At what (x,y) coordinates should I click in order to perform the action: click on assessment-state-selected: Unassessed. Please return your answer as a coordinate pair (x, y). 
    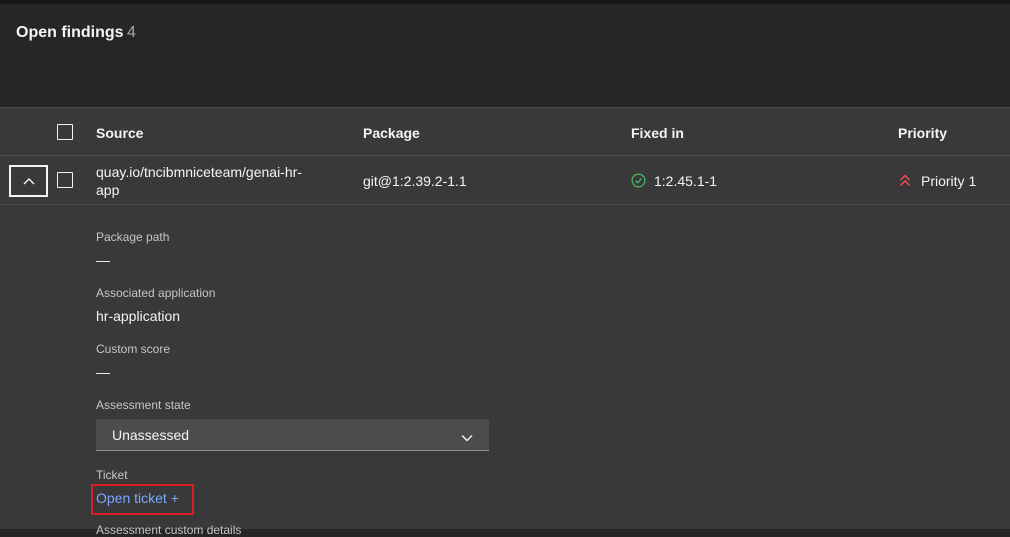
    Looking at the image, I should click on (151, 435).